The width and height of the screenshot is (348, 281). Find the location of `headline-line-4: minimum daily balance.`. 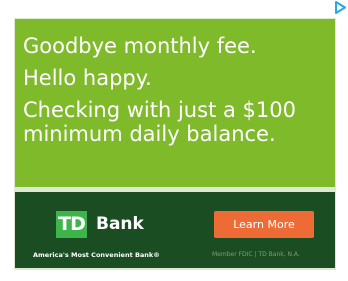

headline-line-4: minimum daily balance. is located at coordinates (149, 134).